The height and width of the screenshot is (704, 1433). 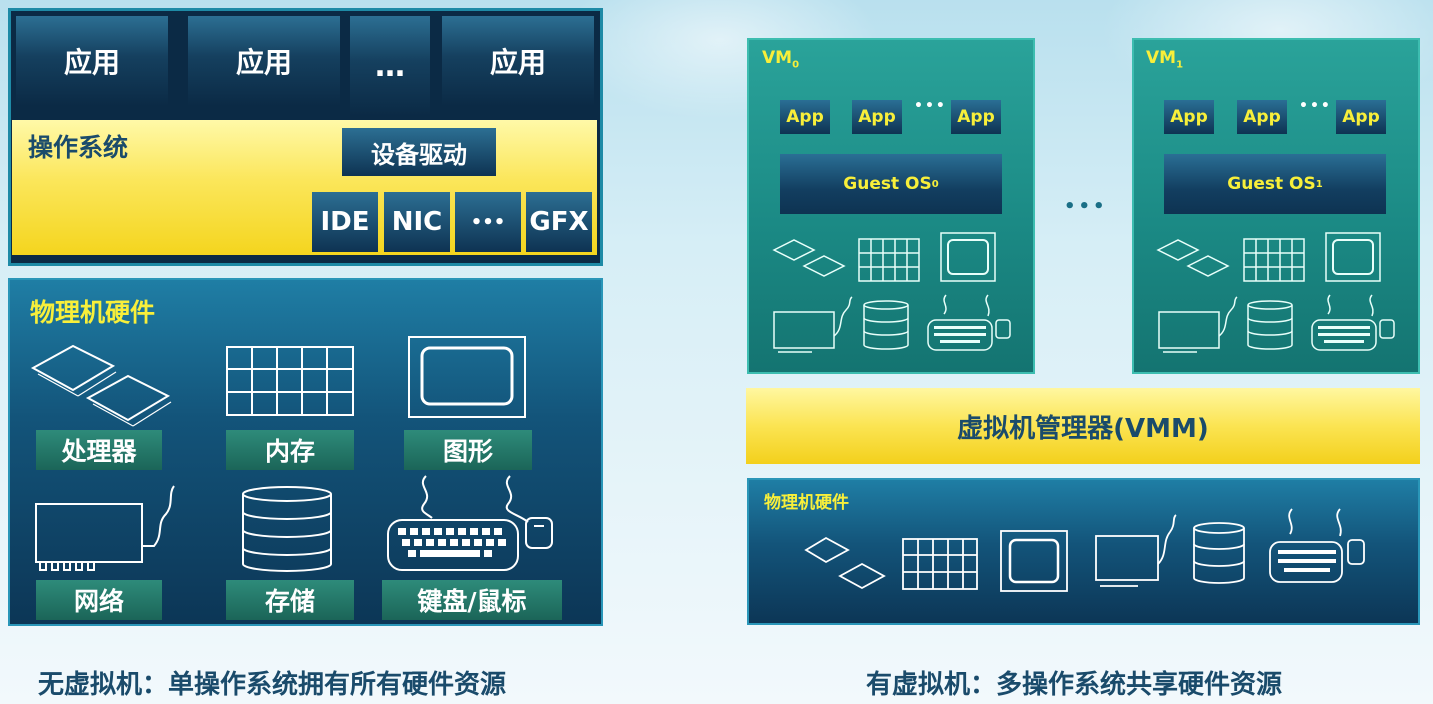 I want to click on storage-icon, so click(x=287, y=529).